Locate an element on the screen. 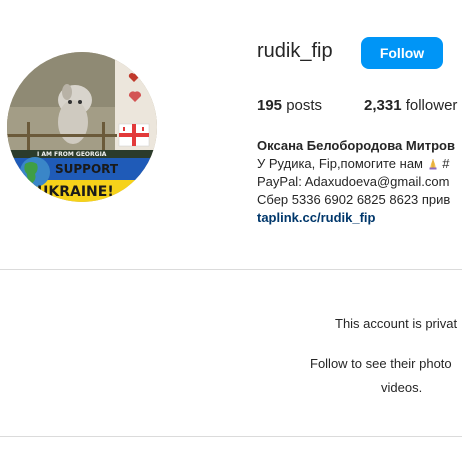 The height and width of the screenshot is (462, 462). posts-stat: 195 posts is located at coordinates (289, 105).